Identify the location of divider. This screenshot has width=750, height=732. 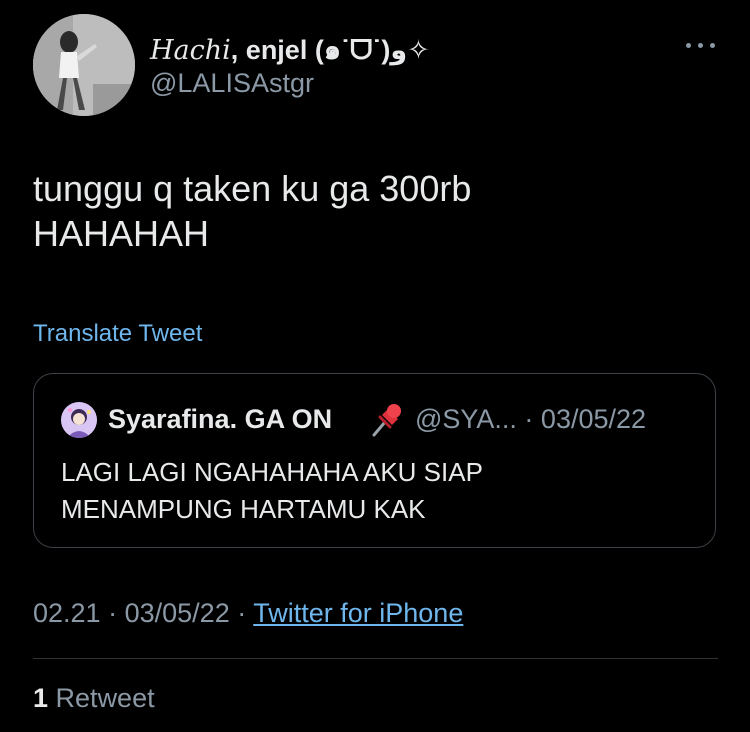
(375, 658).